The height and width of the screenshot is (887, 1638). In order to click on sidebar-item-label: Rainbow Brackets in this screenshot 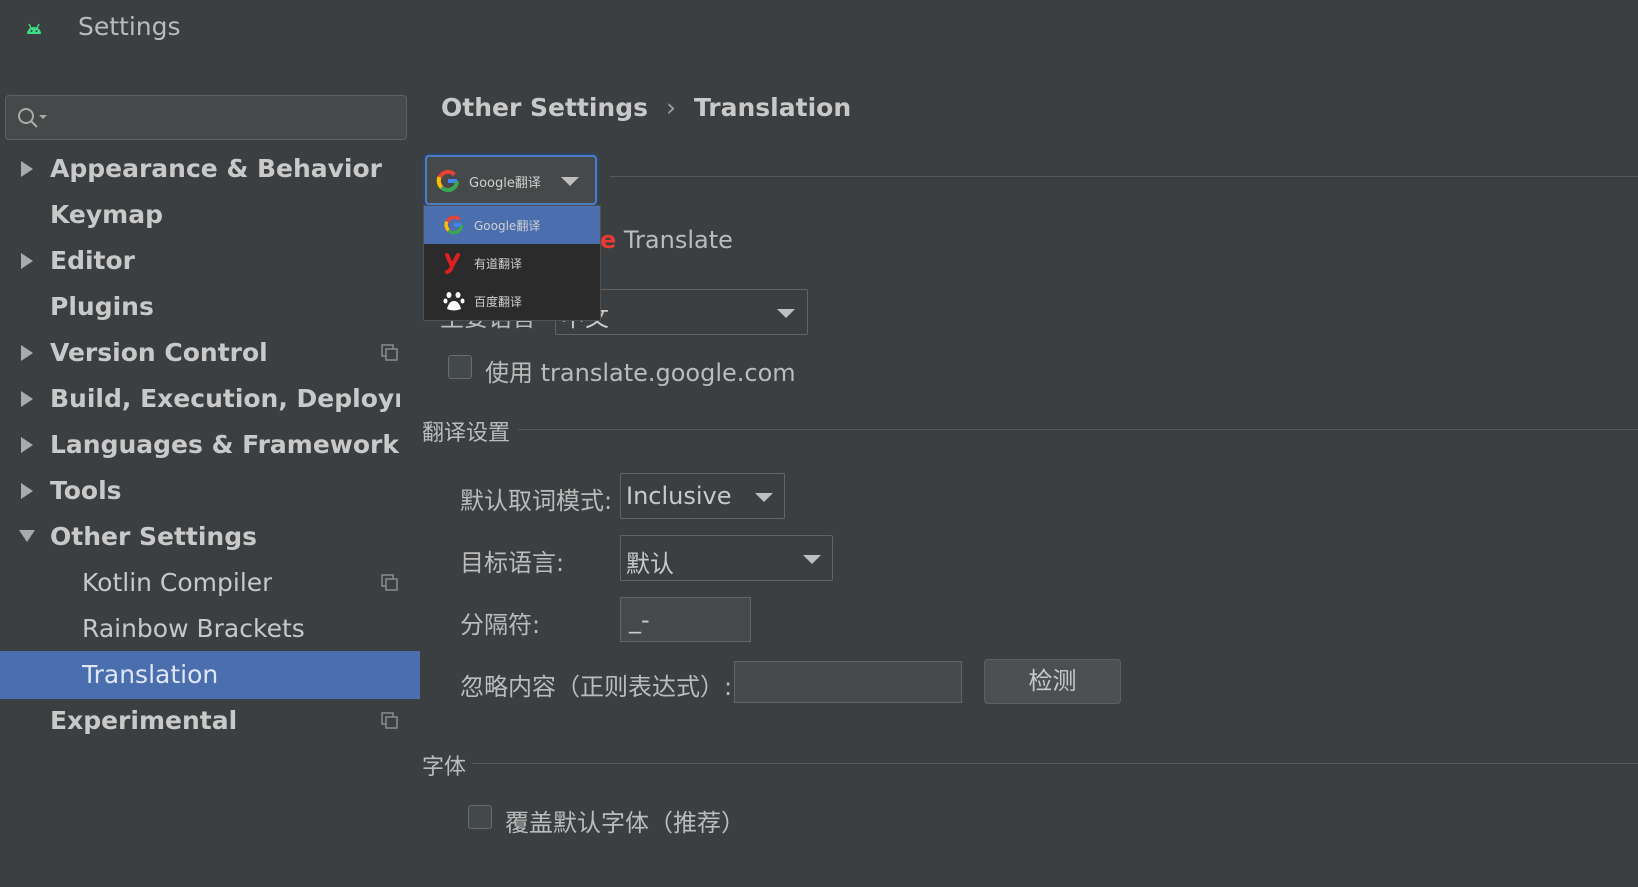, I will do `click(193, 628)`.